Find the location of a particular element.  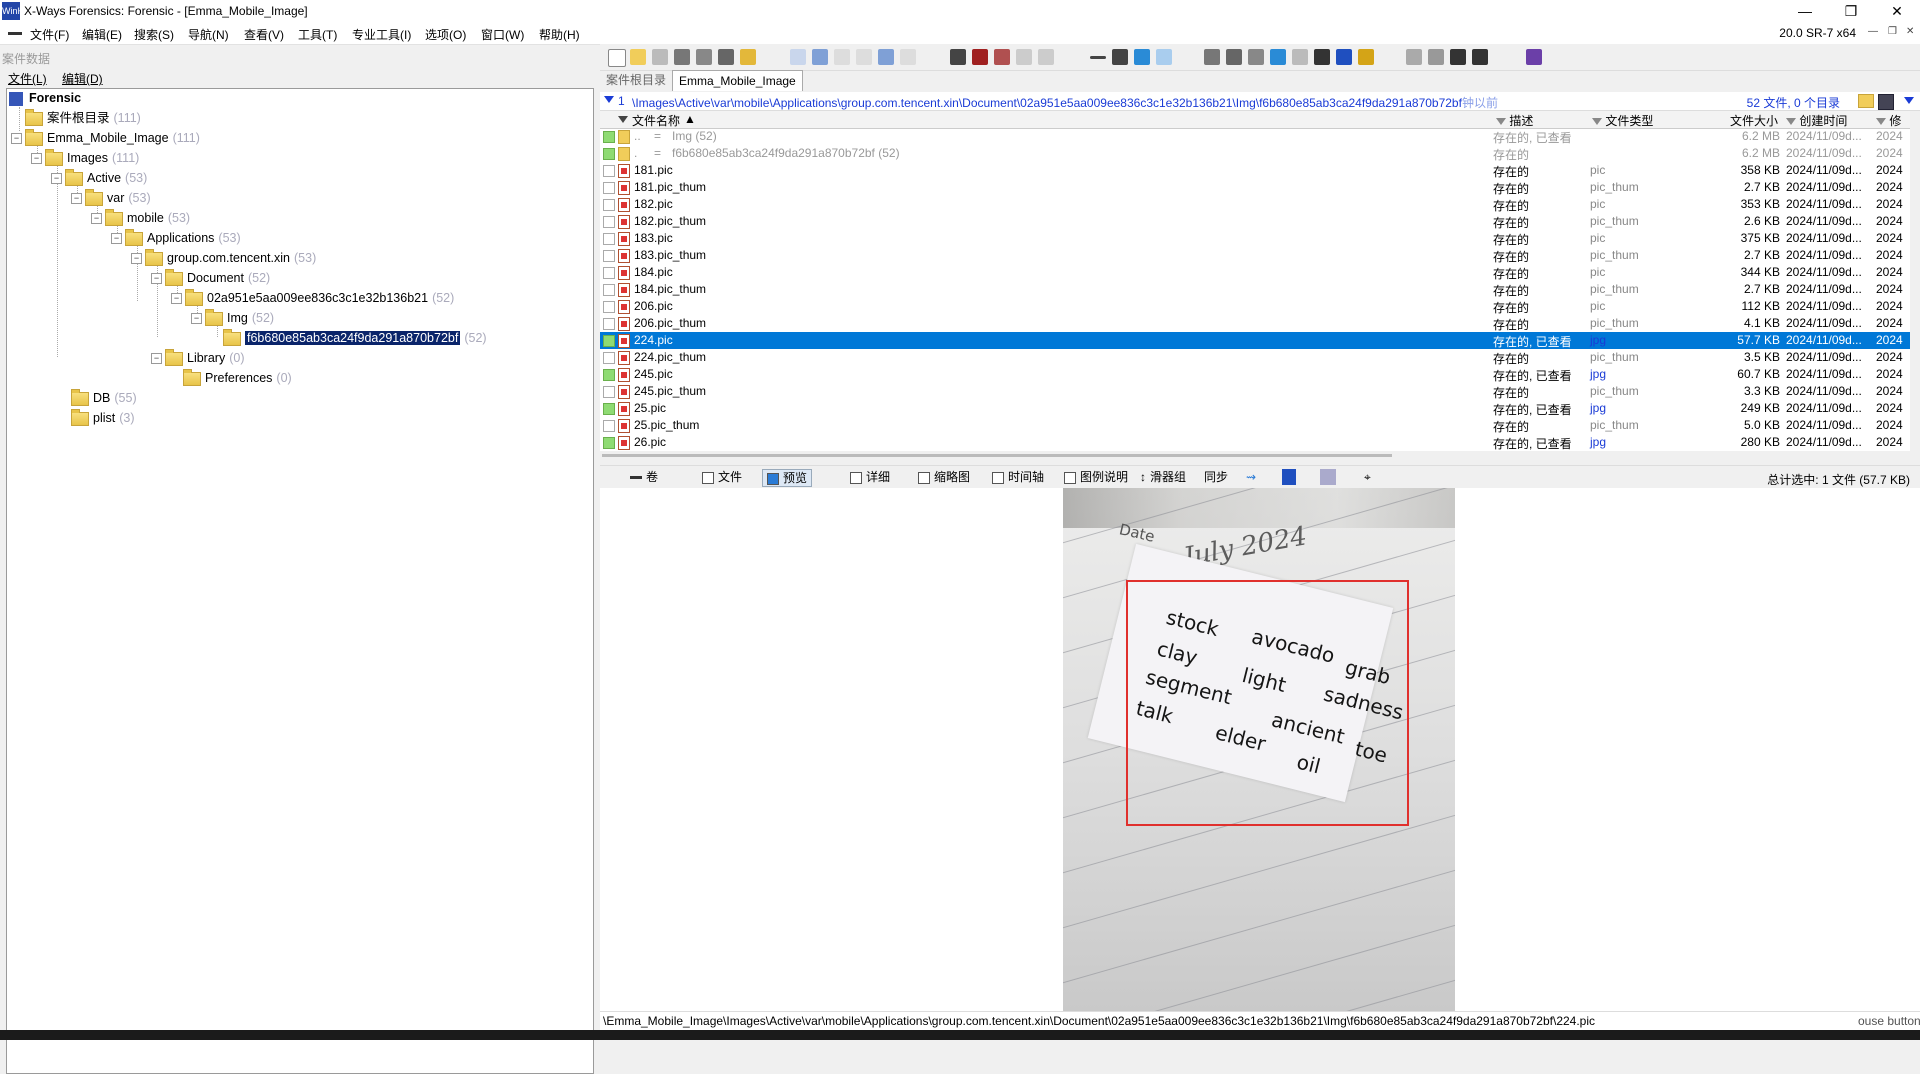

find-icon is located at coordinates (1289, 477).